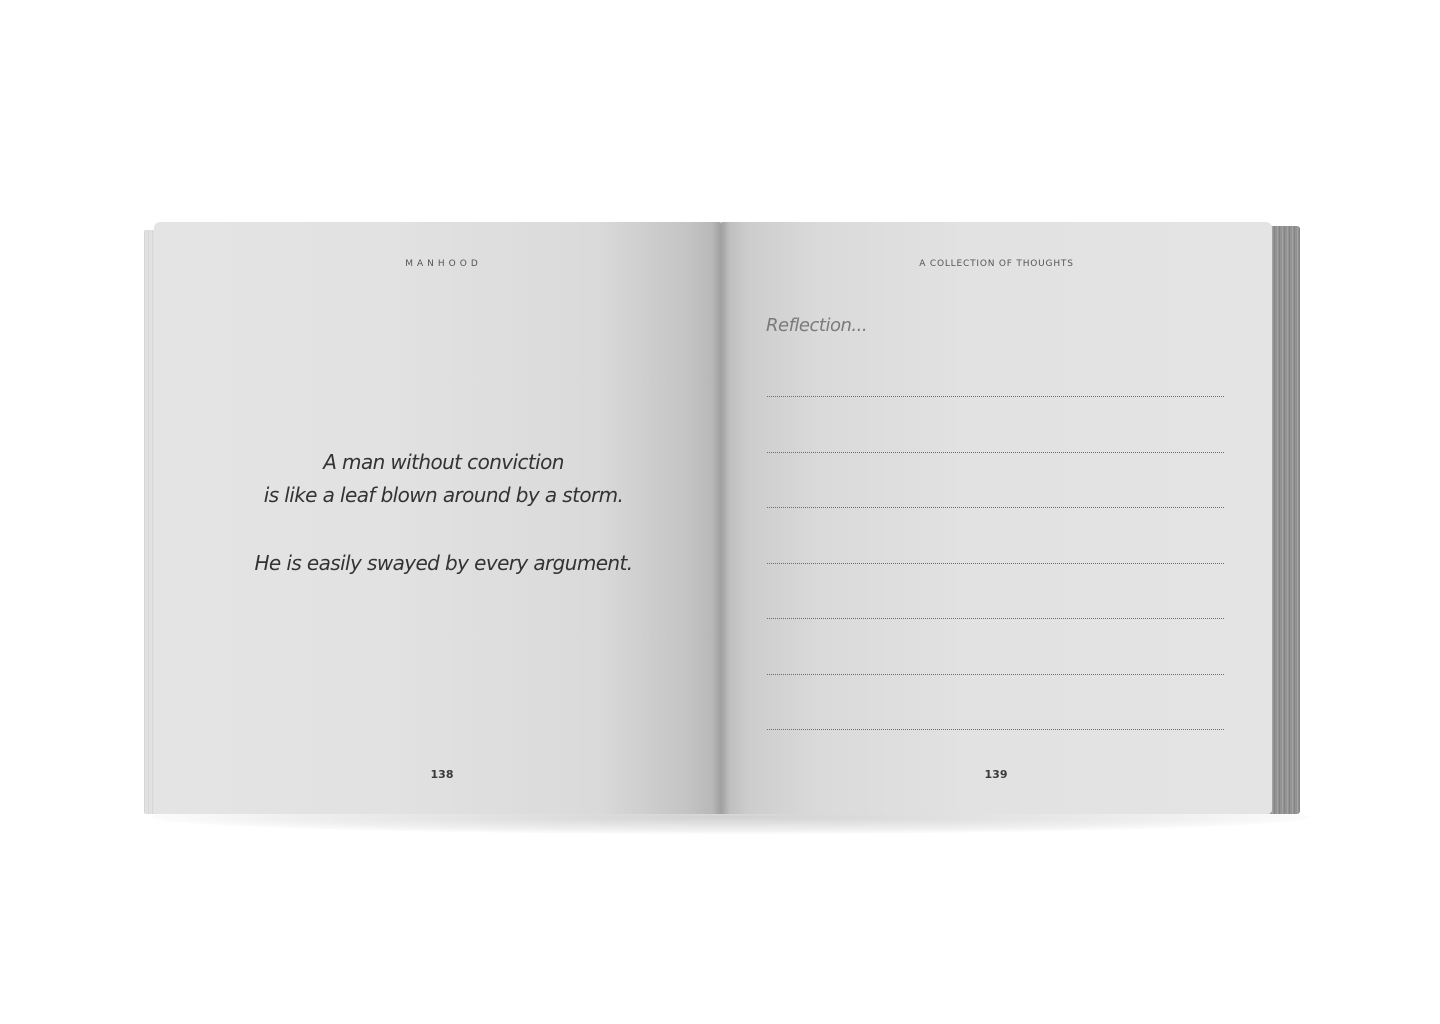 Image resolution: width=1440 pixels, height=1024 pixels. What do you see at coordinates (721, 518) in the screenshot?
I see `book-spine-gutter` at bounding box center [721, 518].